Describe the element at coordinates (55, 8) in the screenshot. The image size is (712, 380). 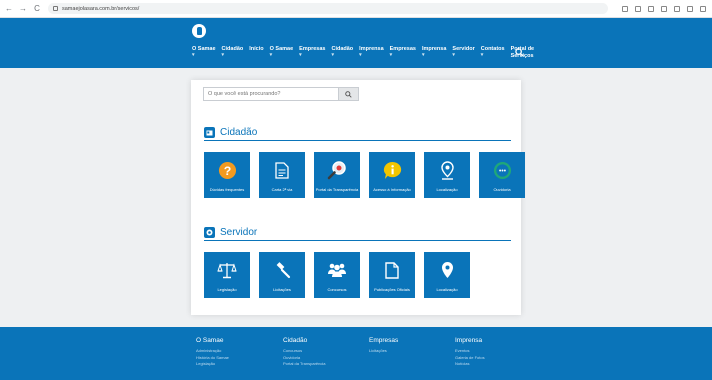
I see `lock-icon` at that location.